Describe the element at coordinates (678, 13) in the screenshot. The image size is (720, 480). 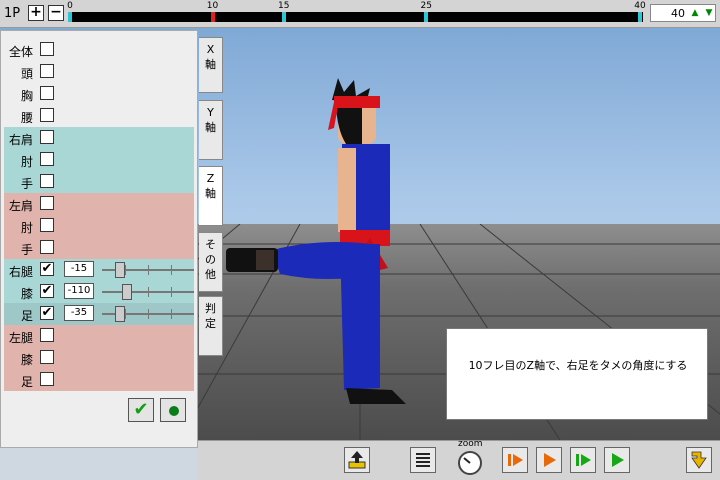
I see `current-frame-value: 40` at that location.